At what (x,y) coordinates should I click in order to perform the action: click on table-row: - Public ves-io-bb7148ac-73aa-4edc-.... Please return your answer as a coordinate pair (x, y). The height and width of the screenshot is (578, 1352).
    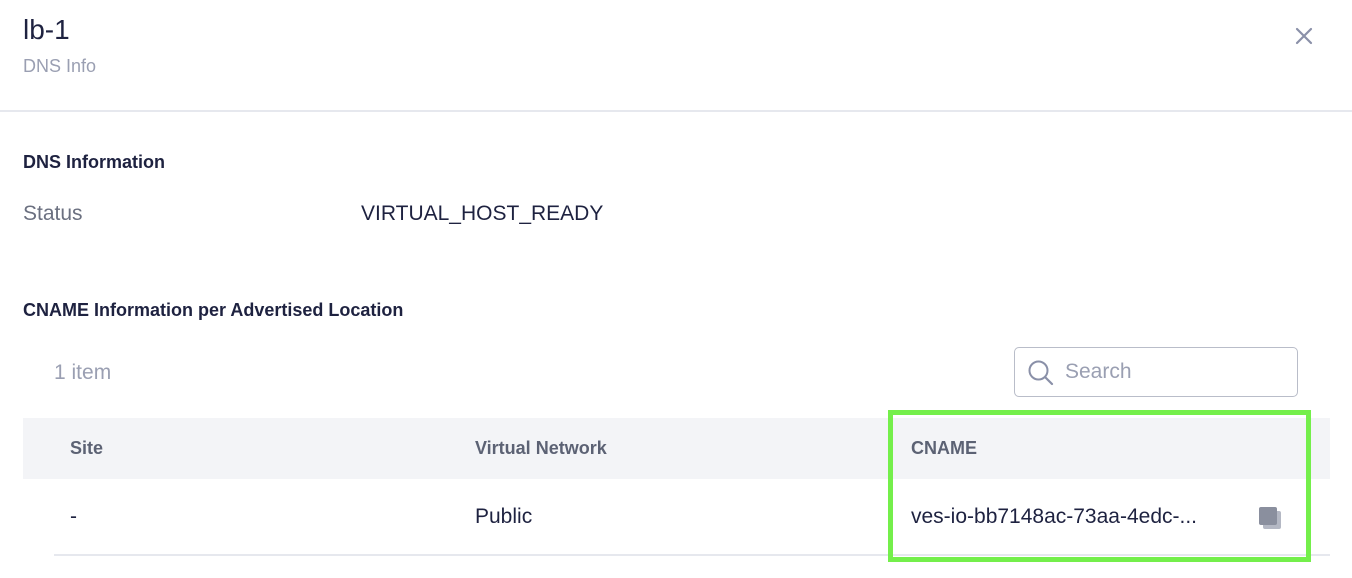
    Looking at the image, I should click on (692, 517).